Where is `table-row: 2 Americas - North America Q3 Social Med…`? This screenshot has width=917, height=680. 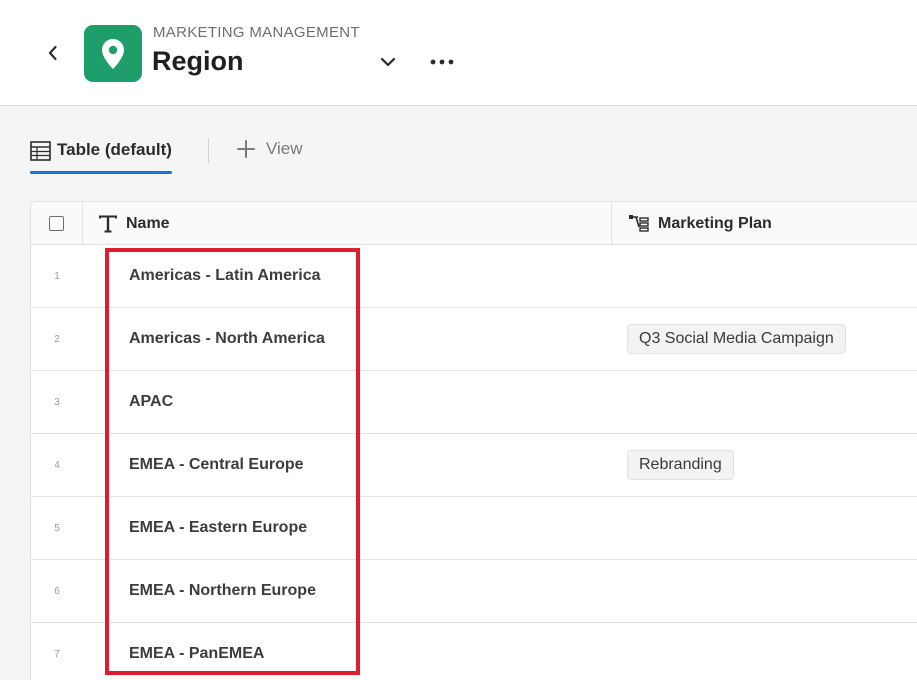
table-row: 2 Americas - North America Q3 Social Med… is located at coordinates (474, 339).